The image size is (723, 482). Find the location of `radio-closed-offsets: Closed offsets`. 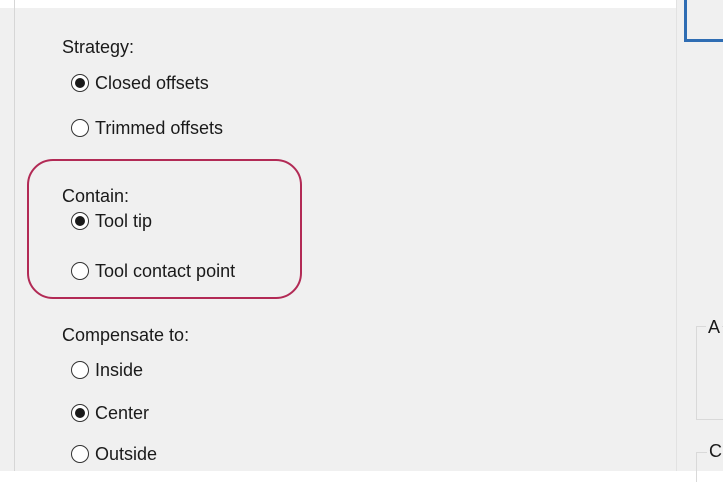

radio-closed-offsets: Closed offsets is located at coordinates (140, 83).